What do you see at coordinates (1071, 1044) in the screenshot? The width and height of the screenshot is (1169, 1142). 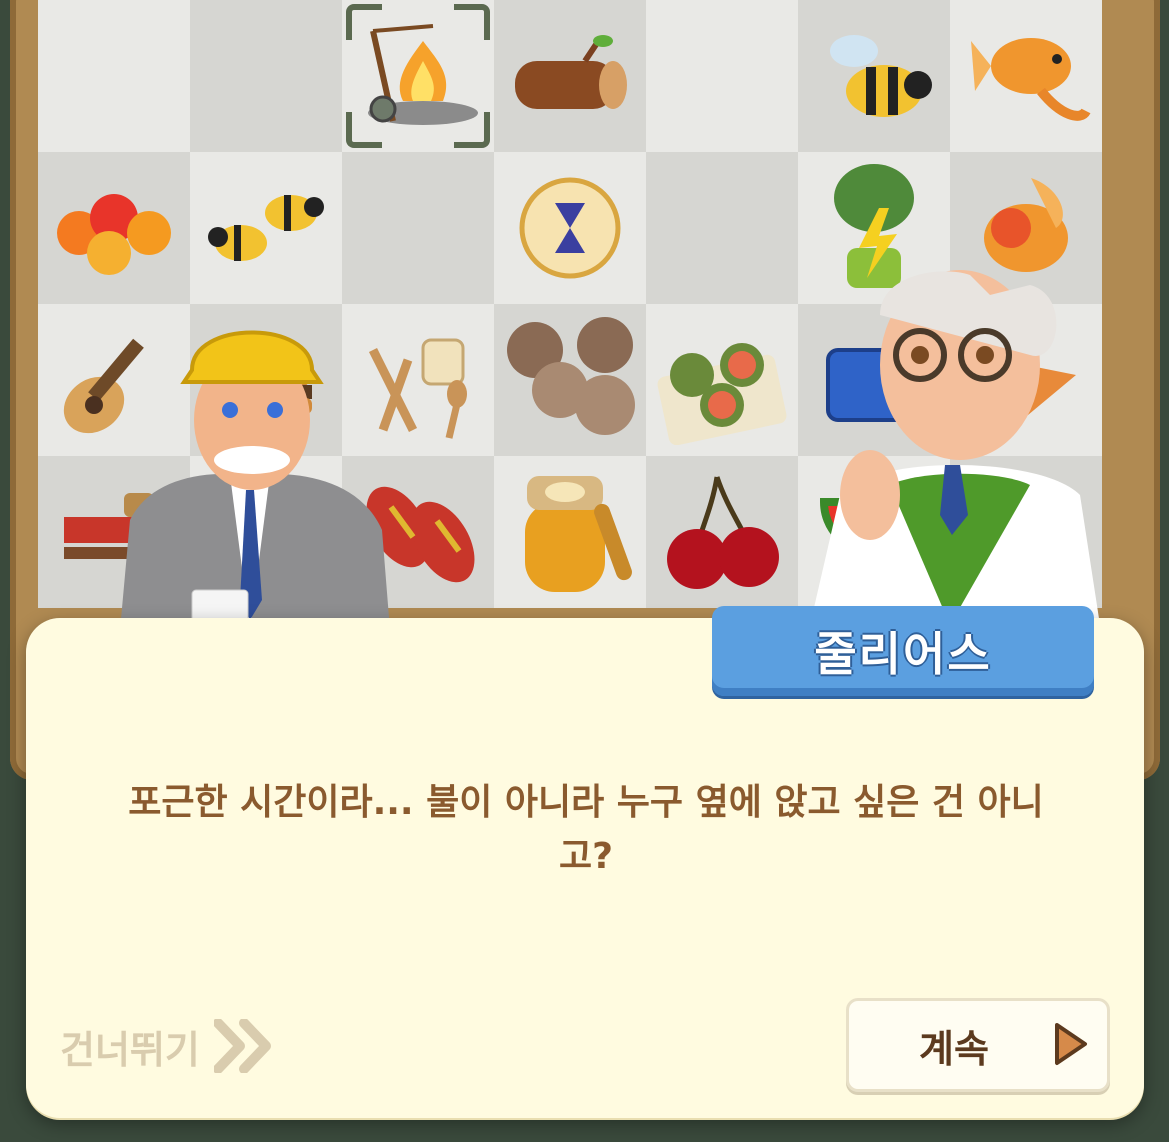 I see `play-arrow-icon` at bounding box center [1071, 1044].